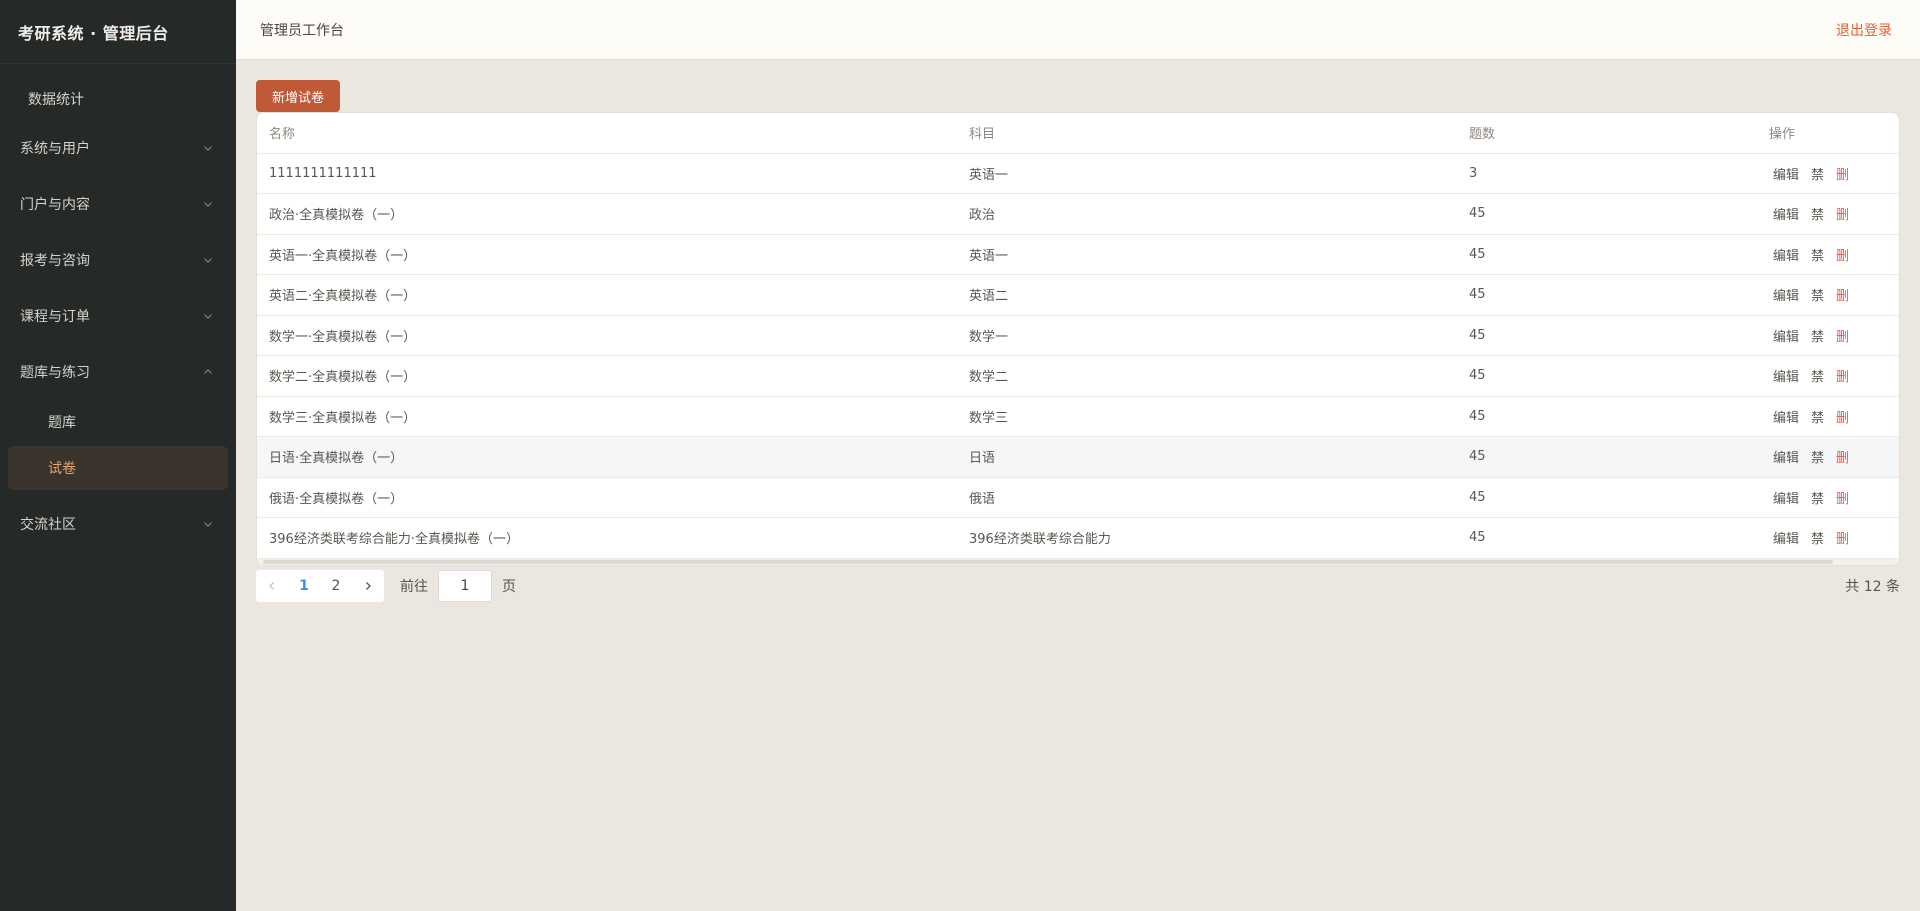  Describe the element at coordinates (55, 373) in the screenshot. I see `sidebar-group-label: 题库与练习` at that location.